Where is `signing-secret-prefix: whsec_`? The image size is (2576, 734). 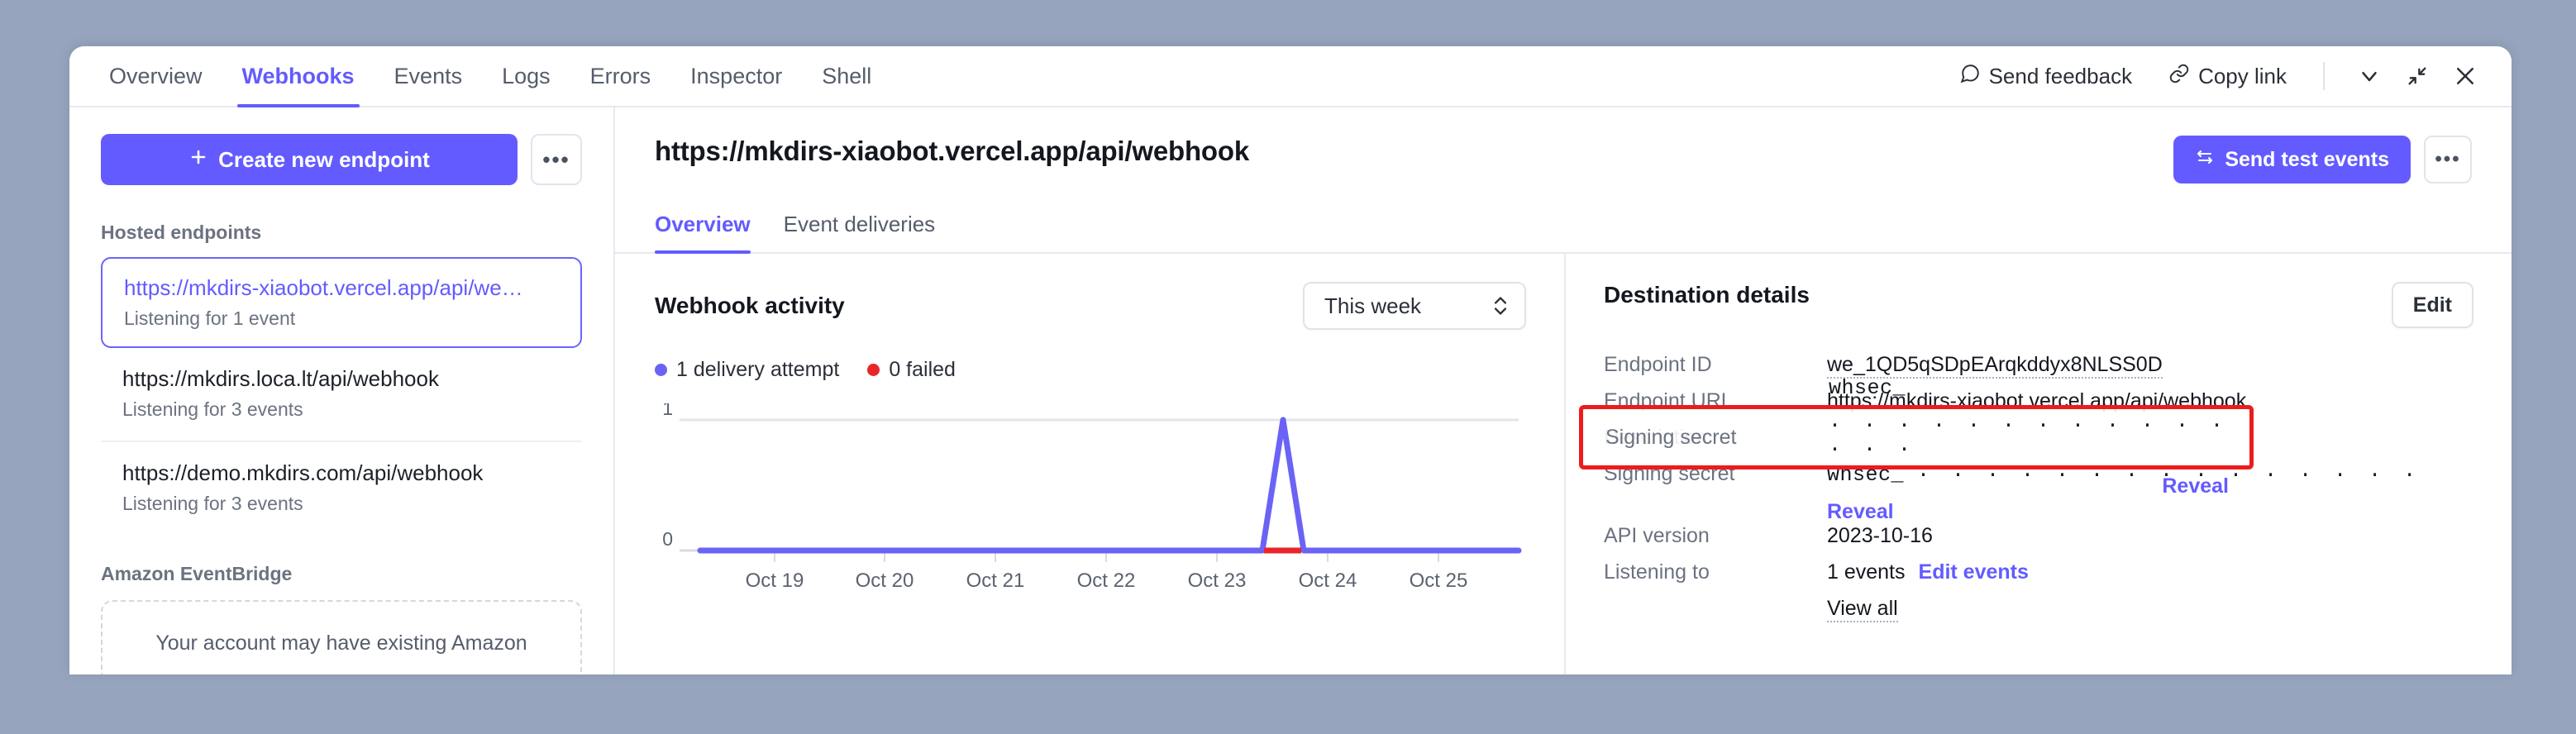
signing-secret-prefix: whsec_ is located at coordinates (1868, 388).